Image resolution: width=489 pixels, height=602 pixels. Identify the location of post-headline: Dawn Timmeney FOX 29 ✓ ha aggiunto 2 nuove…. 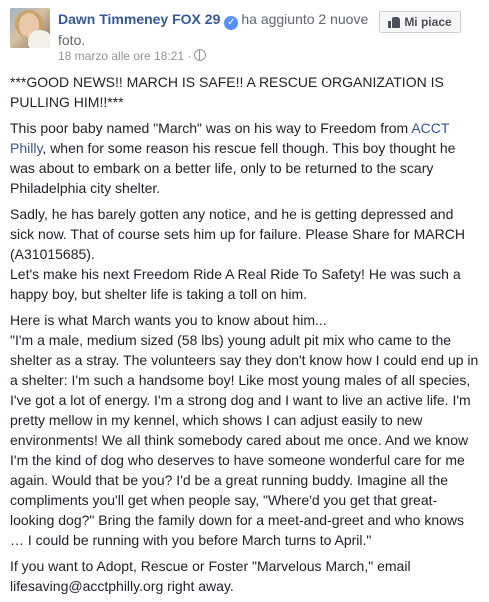
(218, 29).